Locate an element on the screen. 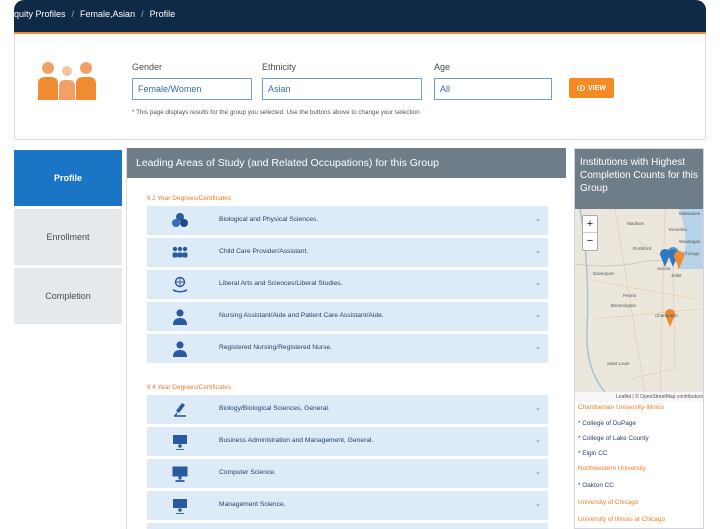 The image size is (720, 529). molecule-icon is located at coordinates (180, 220).